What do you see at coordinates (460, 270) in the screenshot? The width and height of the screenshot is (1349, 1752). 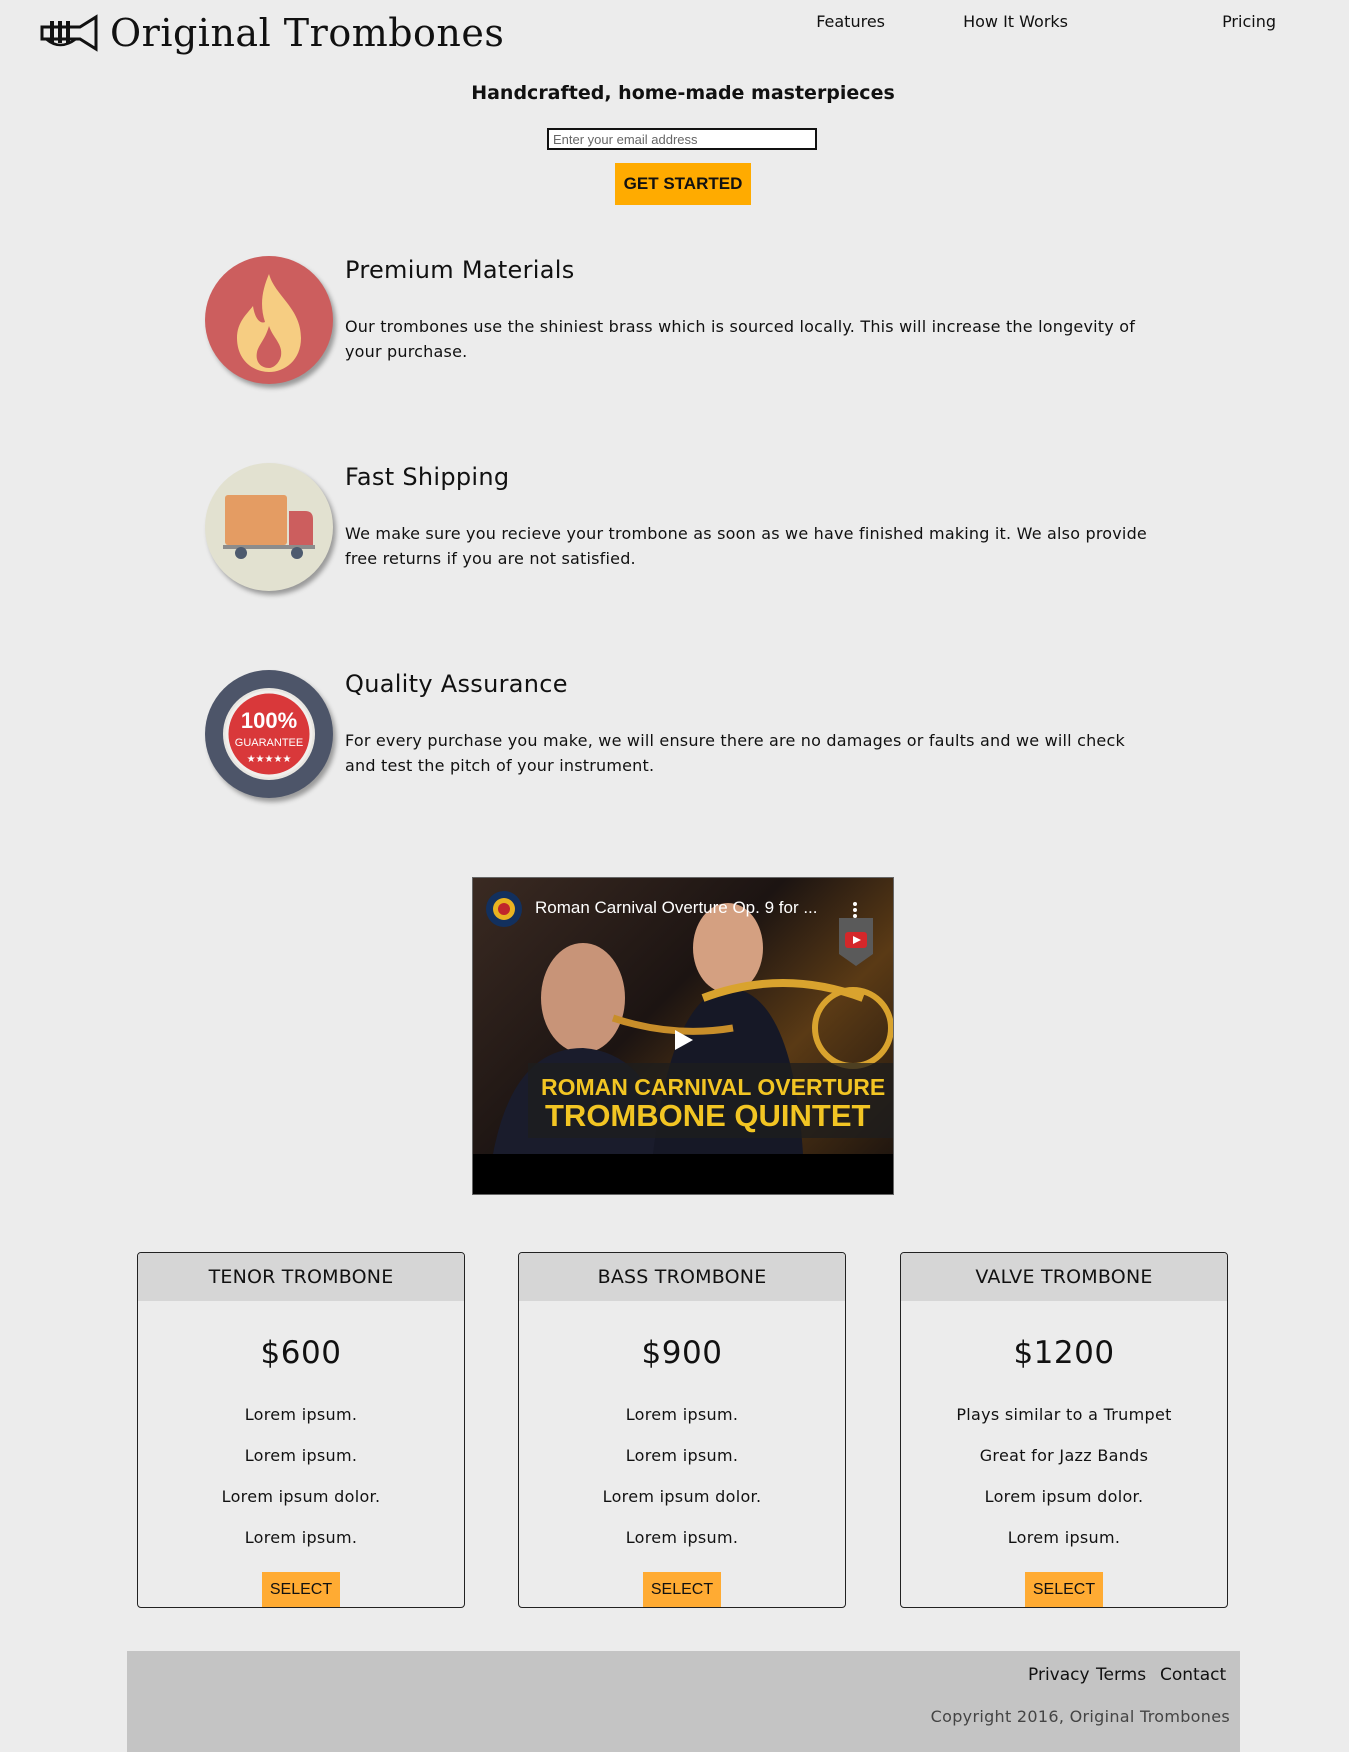 I see `feature-title: Premium Materials` at bounding box center [460, 270].